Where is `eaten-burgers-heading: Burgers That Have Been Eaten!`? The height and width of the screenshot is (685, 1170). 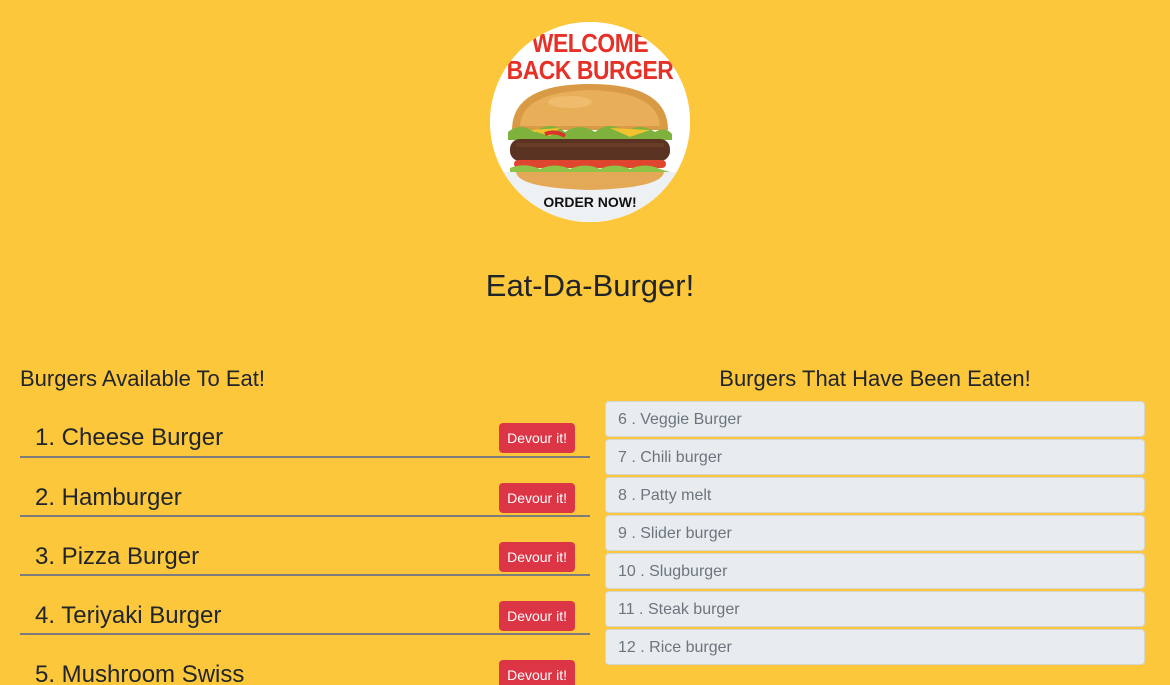
eaten-burgers-heading: Burgers That Have Been Eaten! is located at coordinates (875, 378).